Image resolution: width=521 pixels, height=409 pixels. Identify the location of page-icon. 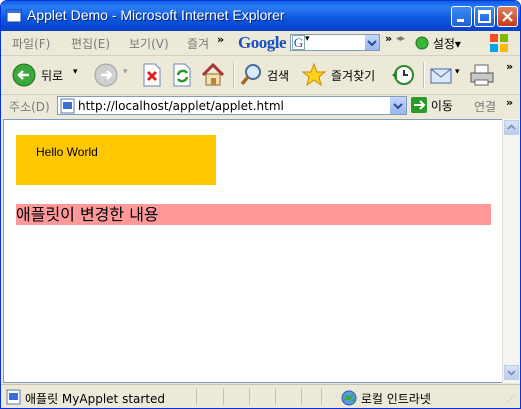
(67, 106).